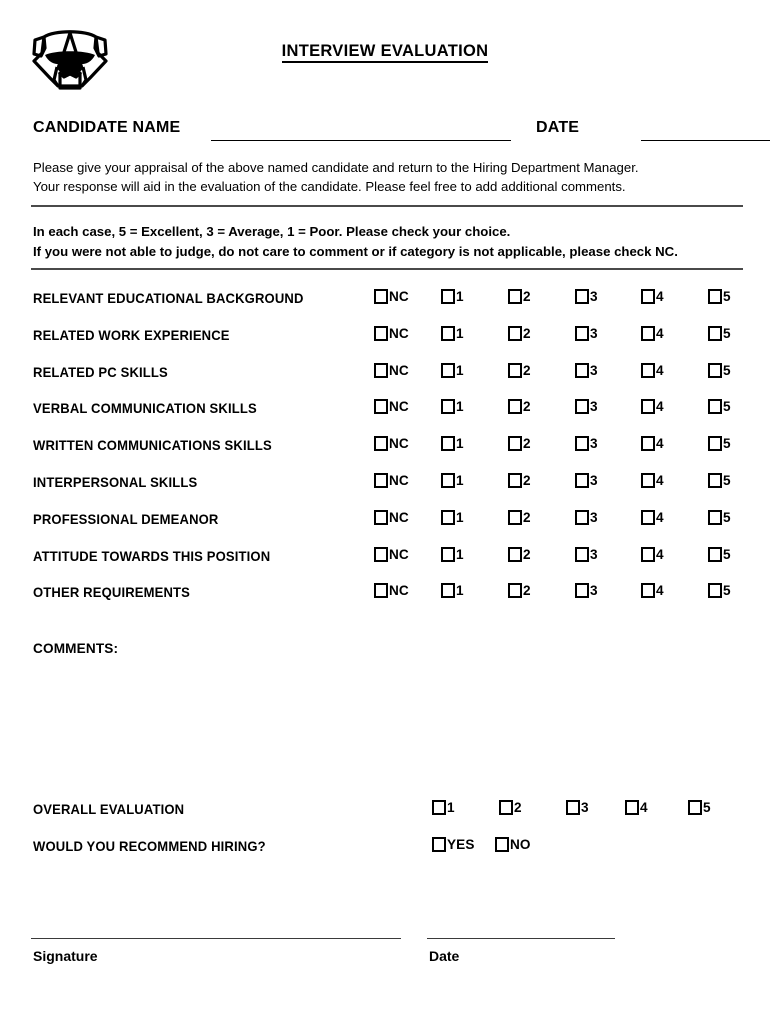 The width and height of the screenshot is (770, 1024). I want to click on overall-option-2: 2, so click(510, 807).